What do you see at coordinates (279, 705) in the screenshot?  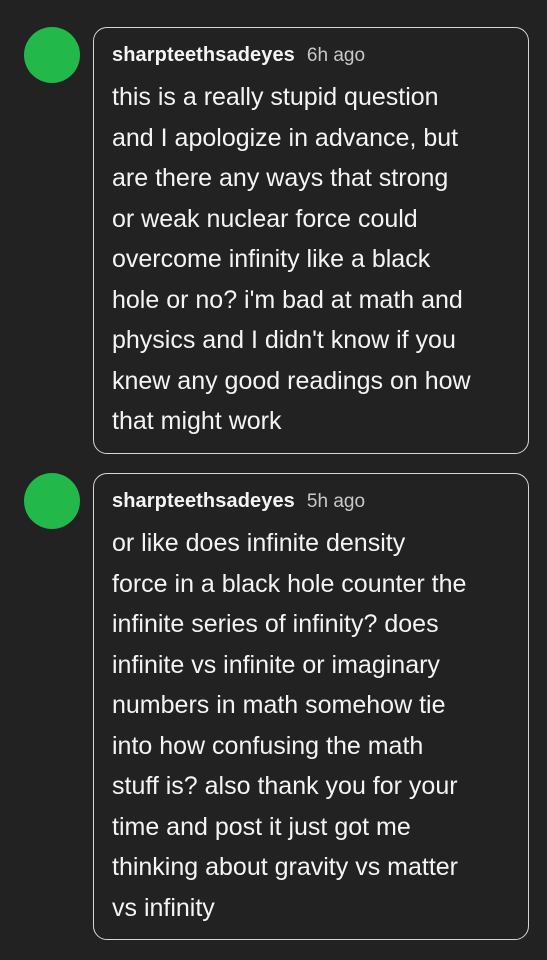 I see `message-line: numbers in math somehow tie` at bounding box center [279, 705].